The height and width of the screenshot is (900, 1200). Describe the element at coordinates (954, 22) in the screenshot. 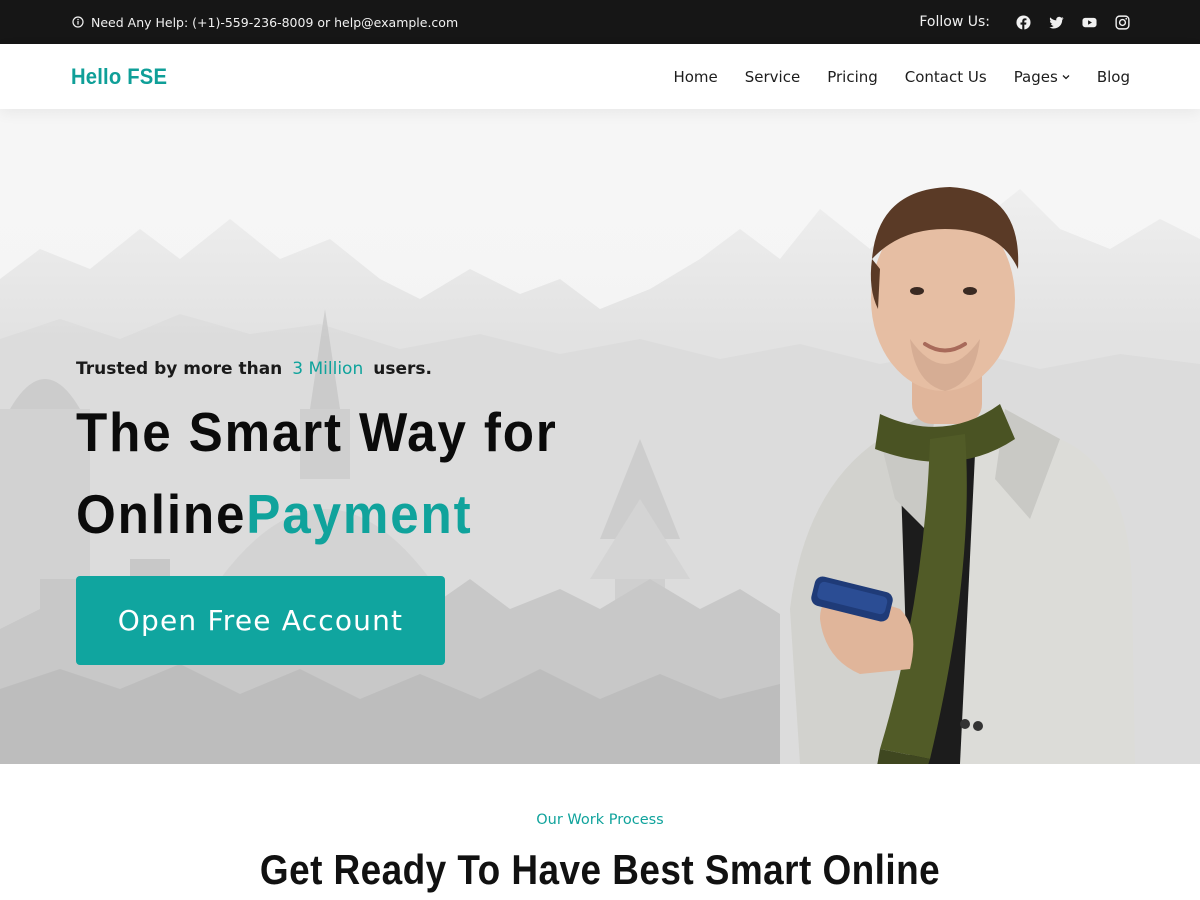

I see `follow-label: Follow Us:` at that location.